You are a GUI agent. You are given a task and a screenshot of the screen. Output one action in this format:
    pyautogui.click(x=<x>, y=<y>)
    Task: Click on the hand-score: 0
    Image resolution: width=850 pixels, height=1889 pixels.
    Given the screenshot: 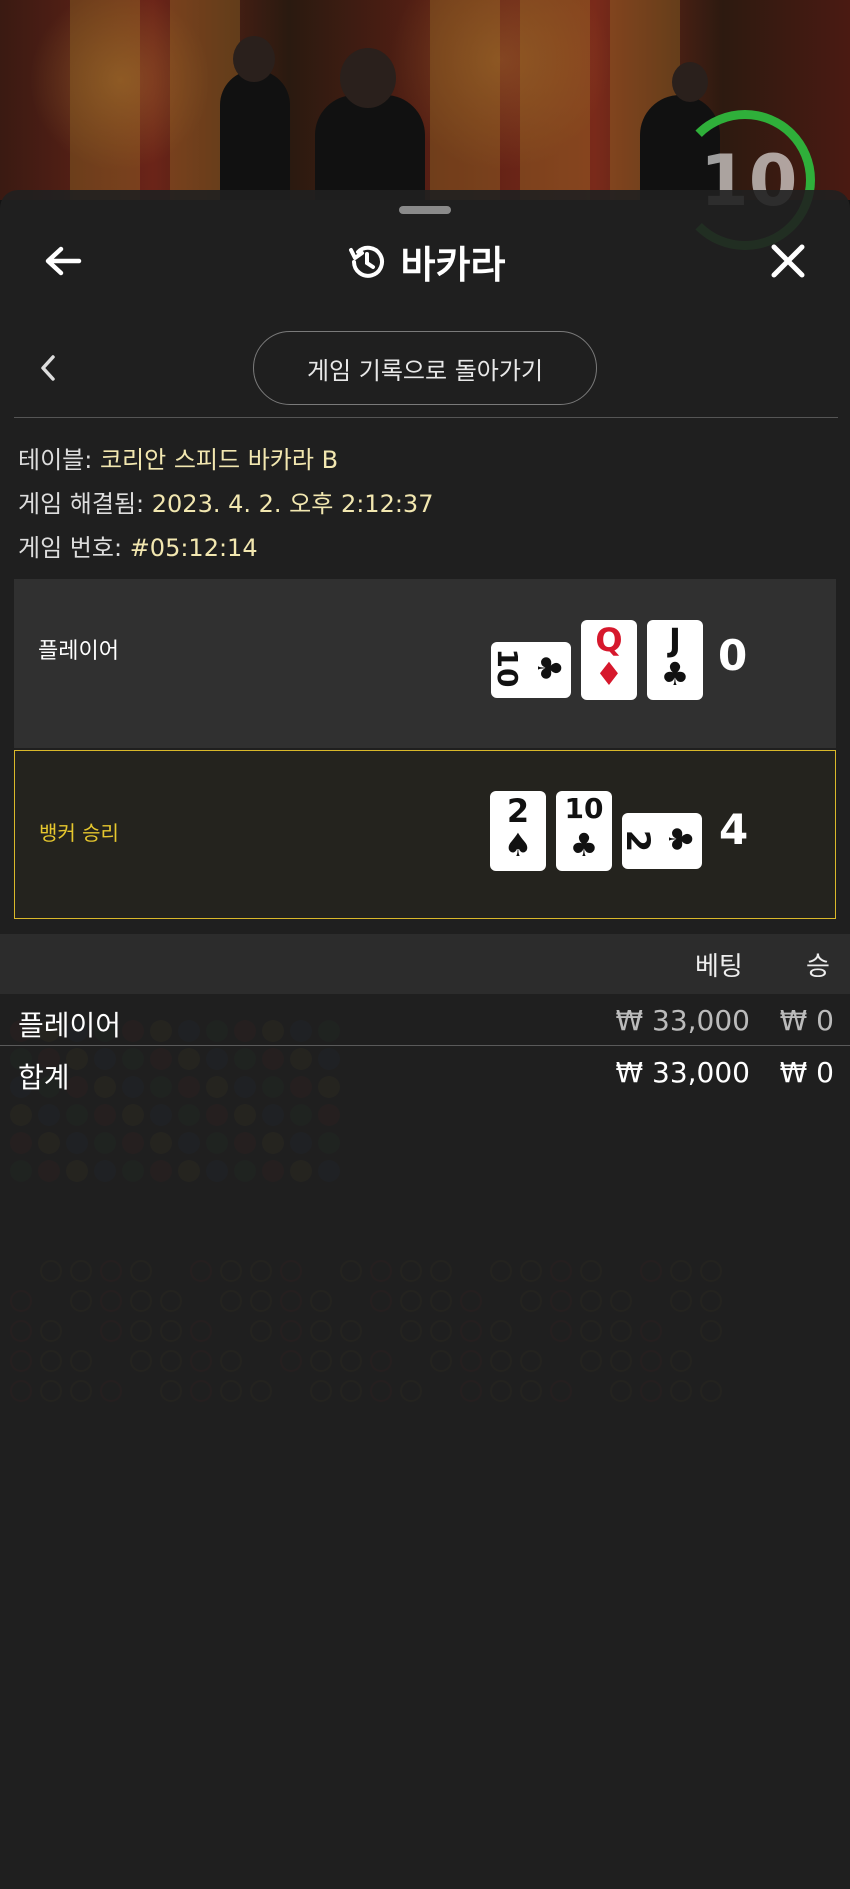 What is the action you would take?
    pyautogui.click(x=733, y=655)
    